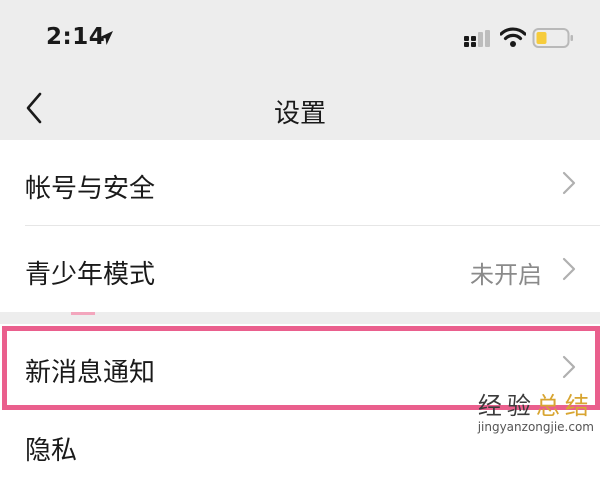 The image size is (600, 496). What do you see at coordinates (90, 189) in the screenshot?
I see `settings-item-label: 帐号与安全` at bounding box center [90, 189].